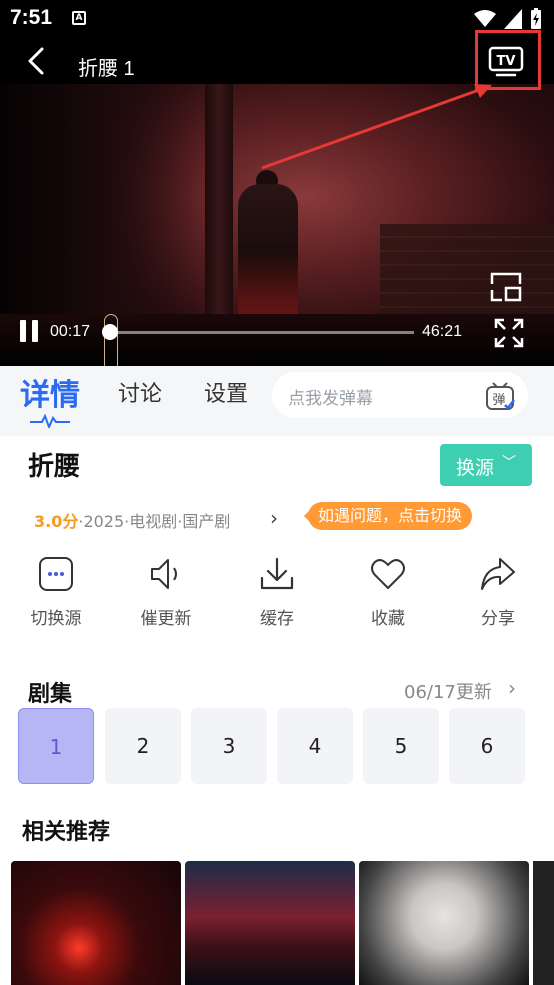 This screenshot has width=554, height=985. I want to click on action-label: 分享, so click(498, 619).